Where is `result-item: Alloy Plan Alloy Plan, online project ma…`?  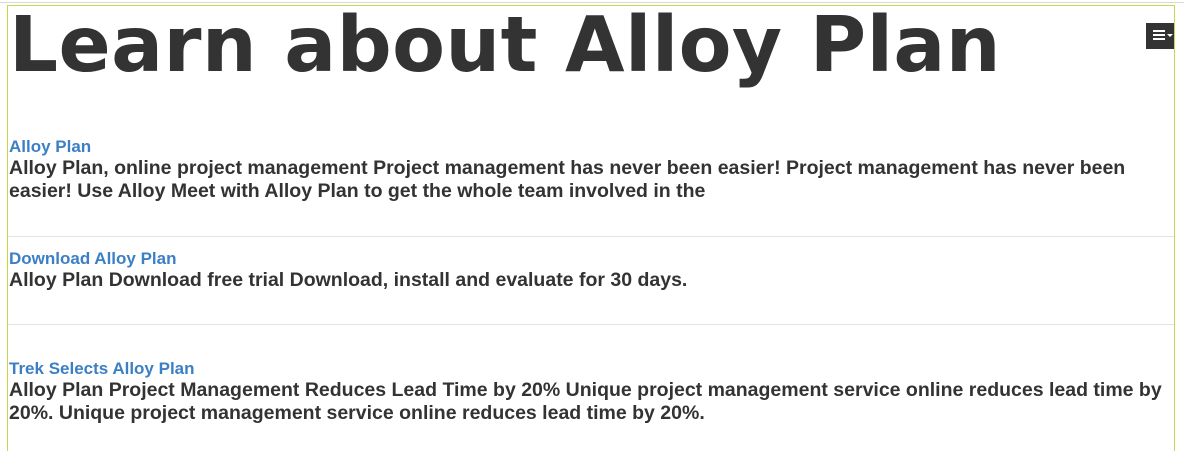 result-item: Alloy Plan Alloy Plan, online project ma… is located at coordinates (591, 170).